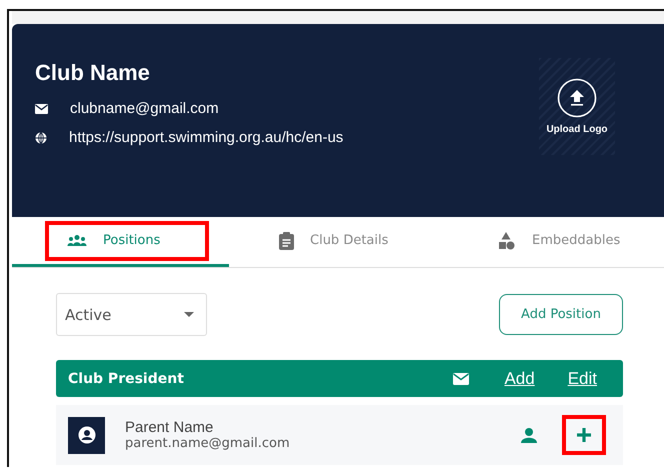 The width and height of the screenshot is (664, 469). What do you see at coordinates (561, 314) in the screenshot?
I see `add-position-button: Add Position` at bounding box center [561, 314].